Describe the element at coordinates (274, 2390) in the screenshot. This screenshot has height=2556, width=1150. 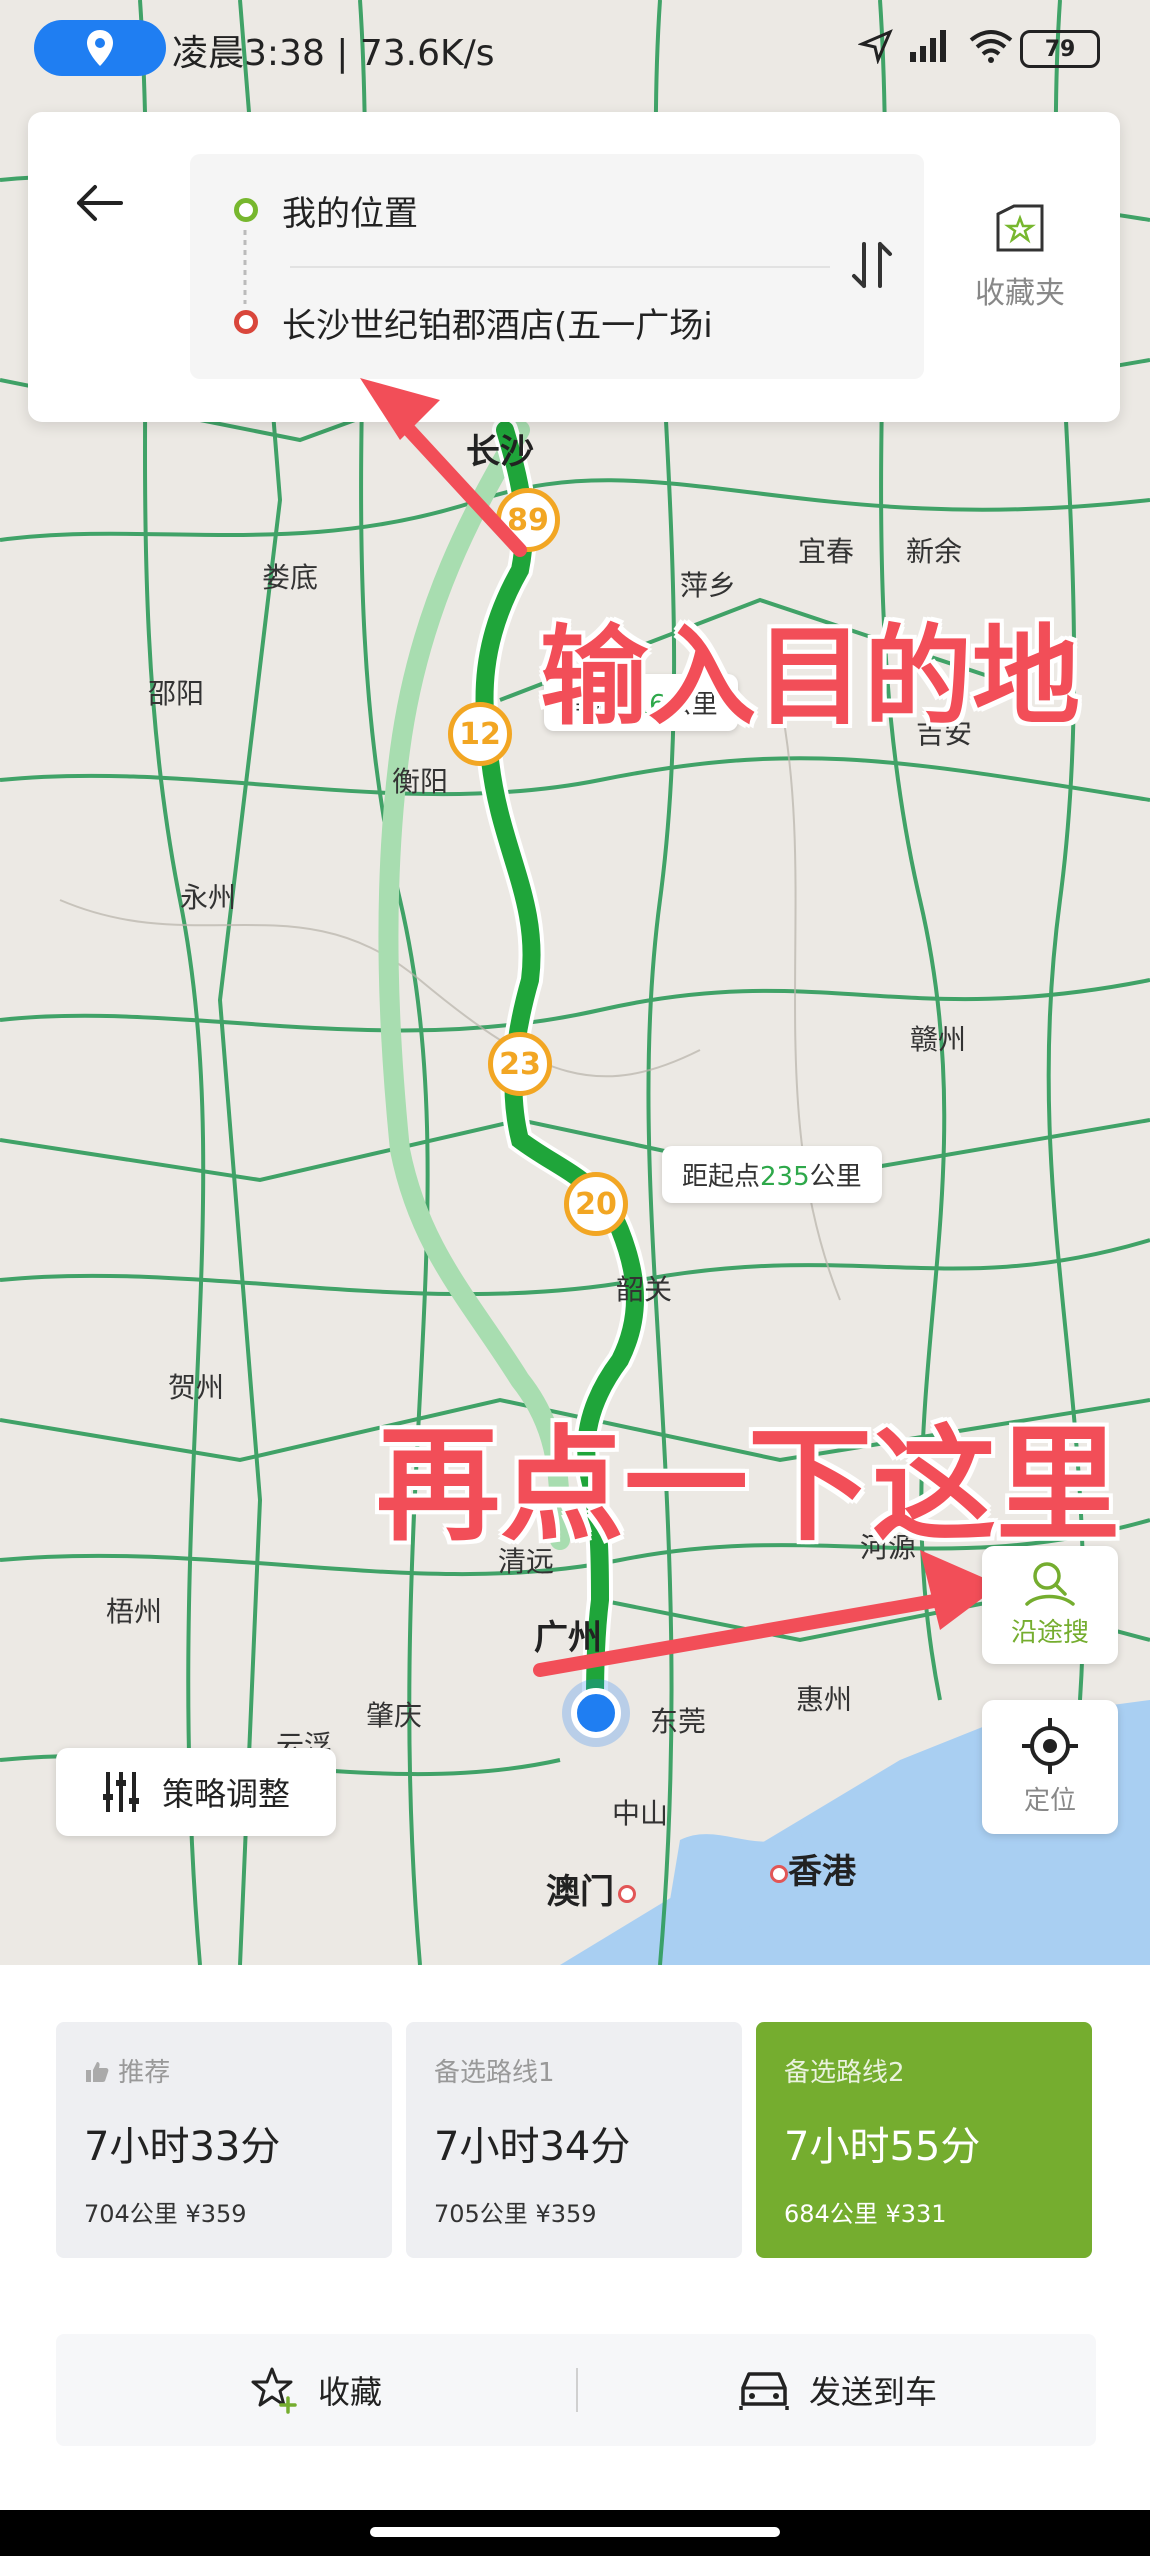
I see `star-add-icon` at that location.